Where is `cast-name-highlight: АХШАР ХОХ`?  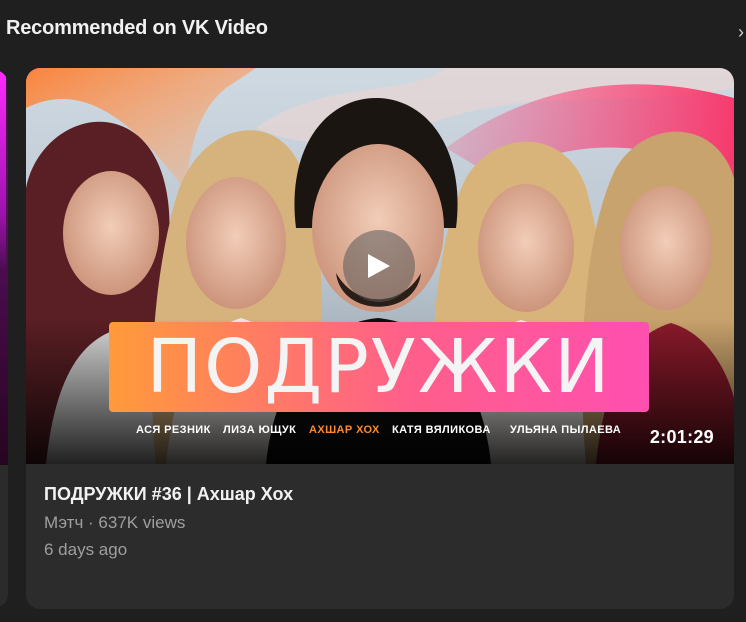 cast-name-highlight: АХШАР ХОХ is located at coordinates (344, 430).